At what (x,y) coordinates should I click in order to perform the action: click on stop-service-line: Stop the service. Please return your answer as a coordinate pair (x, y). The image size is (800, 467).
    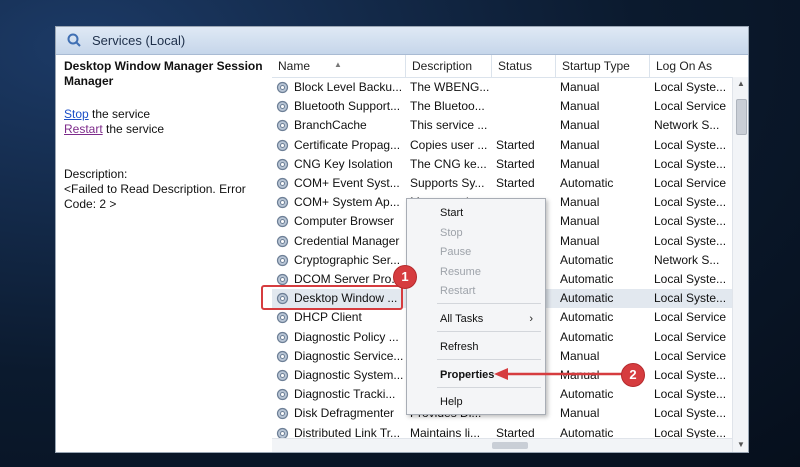
    Looking at the image, I should click on (107, 114).